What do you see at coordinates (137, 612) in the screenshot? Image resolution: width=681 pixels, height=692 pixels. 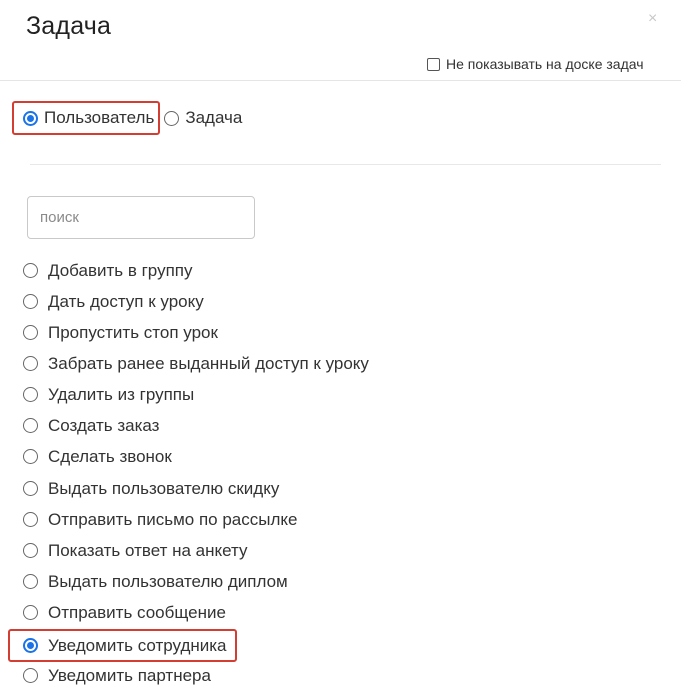 I see `action-label: Отправить сообщение` at bounding box center [137, 612].